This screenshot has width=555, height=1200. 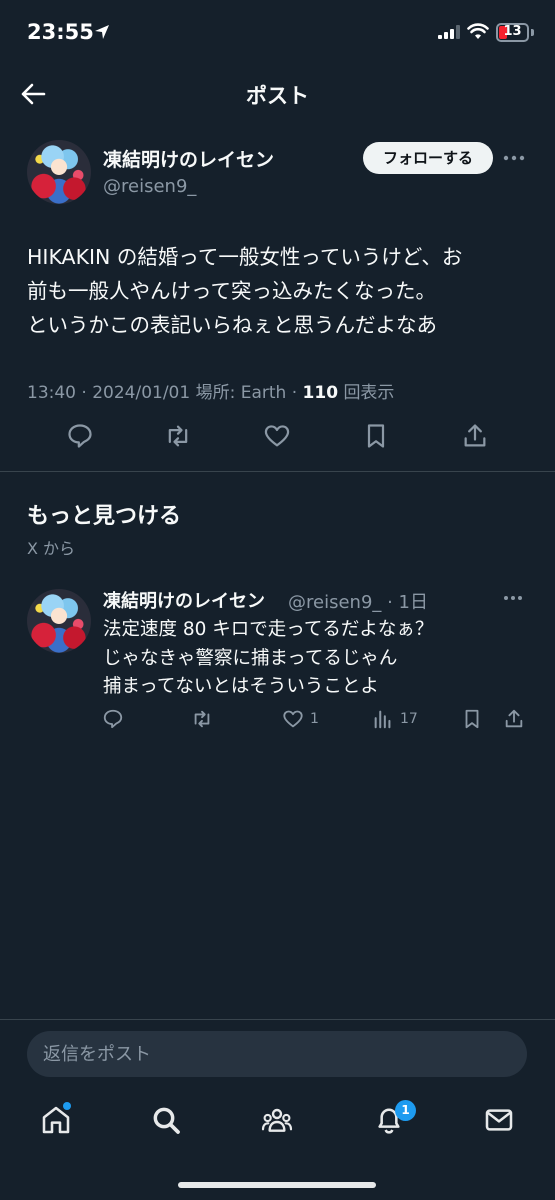 What do you see at coordinates (166, 1120) in the screenshot?
I see `search-icon` at bounding box center [166, 1120].